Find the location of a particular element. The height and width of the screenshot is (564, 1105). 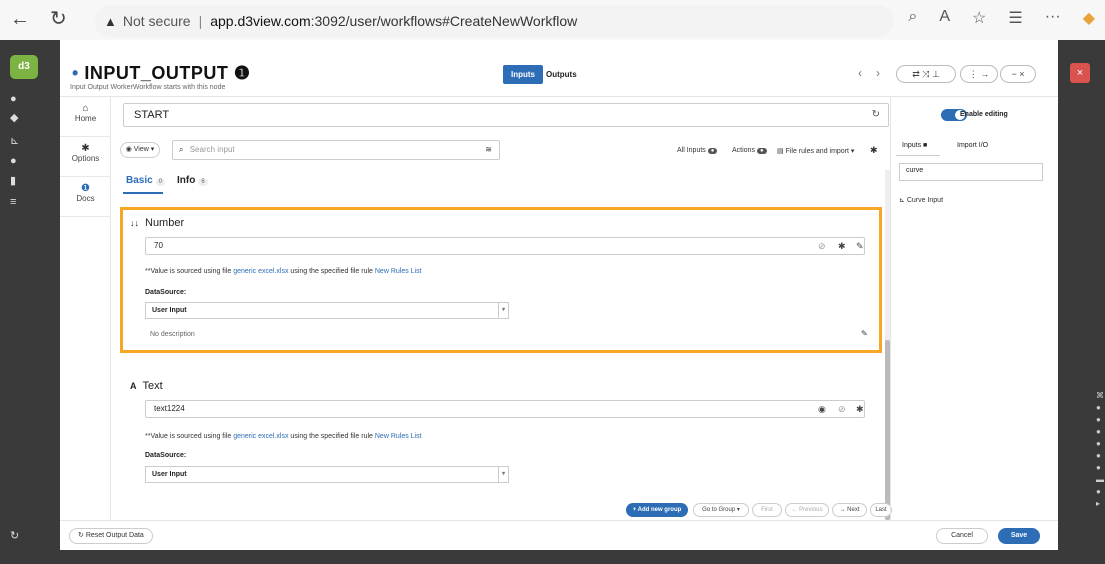

circle-icon: ● is located at coordinates (16, 161).